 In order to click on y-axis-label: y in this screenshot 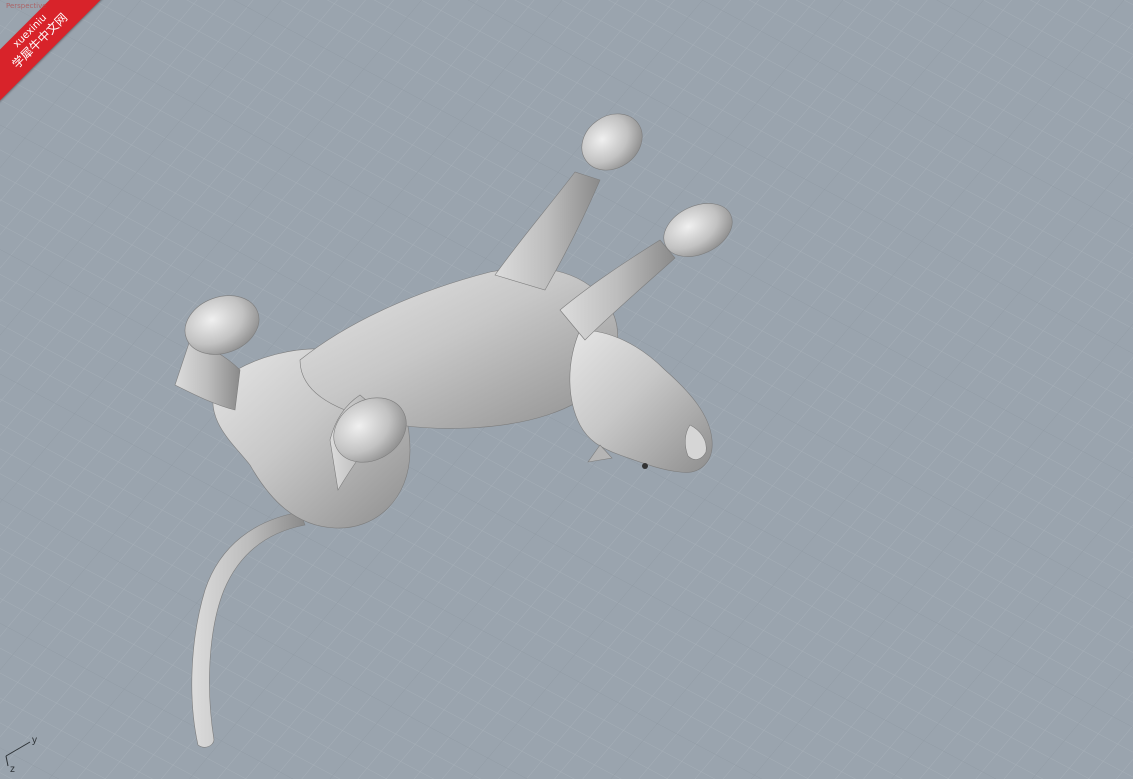, I will do `click(34, 740)`.